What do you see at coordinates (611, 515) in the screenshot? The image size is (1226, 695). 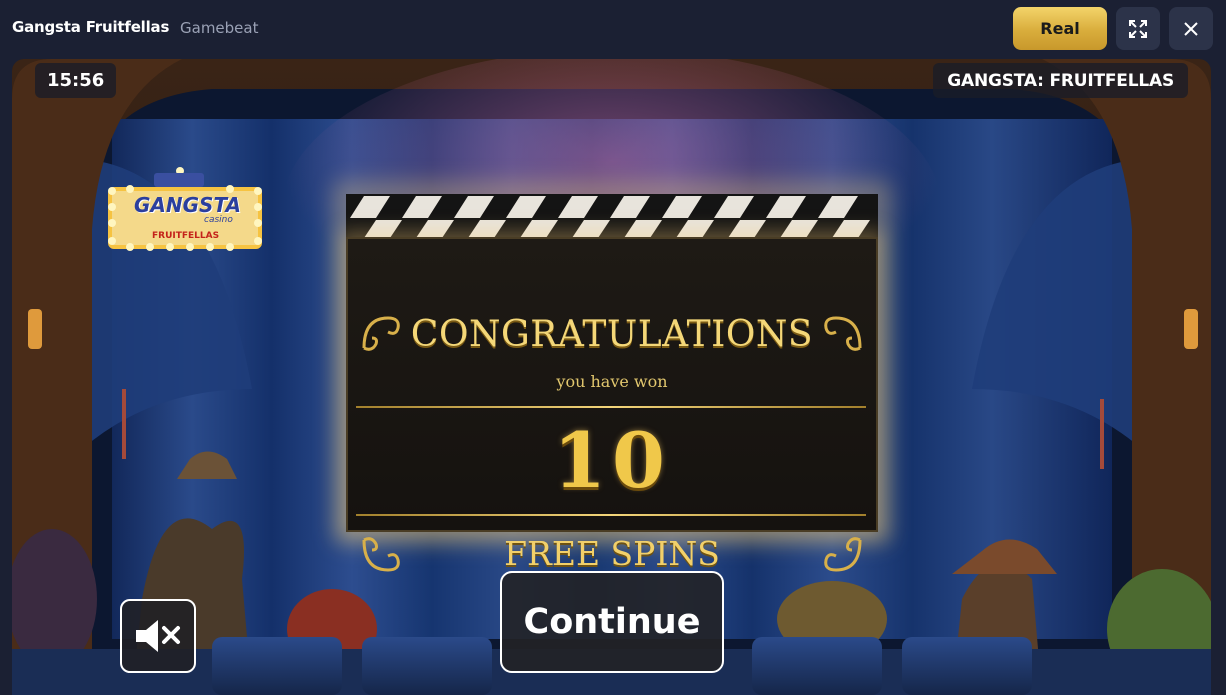 I see `divider-bottom` at bounding box center [611, 515].